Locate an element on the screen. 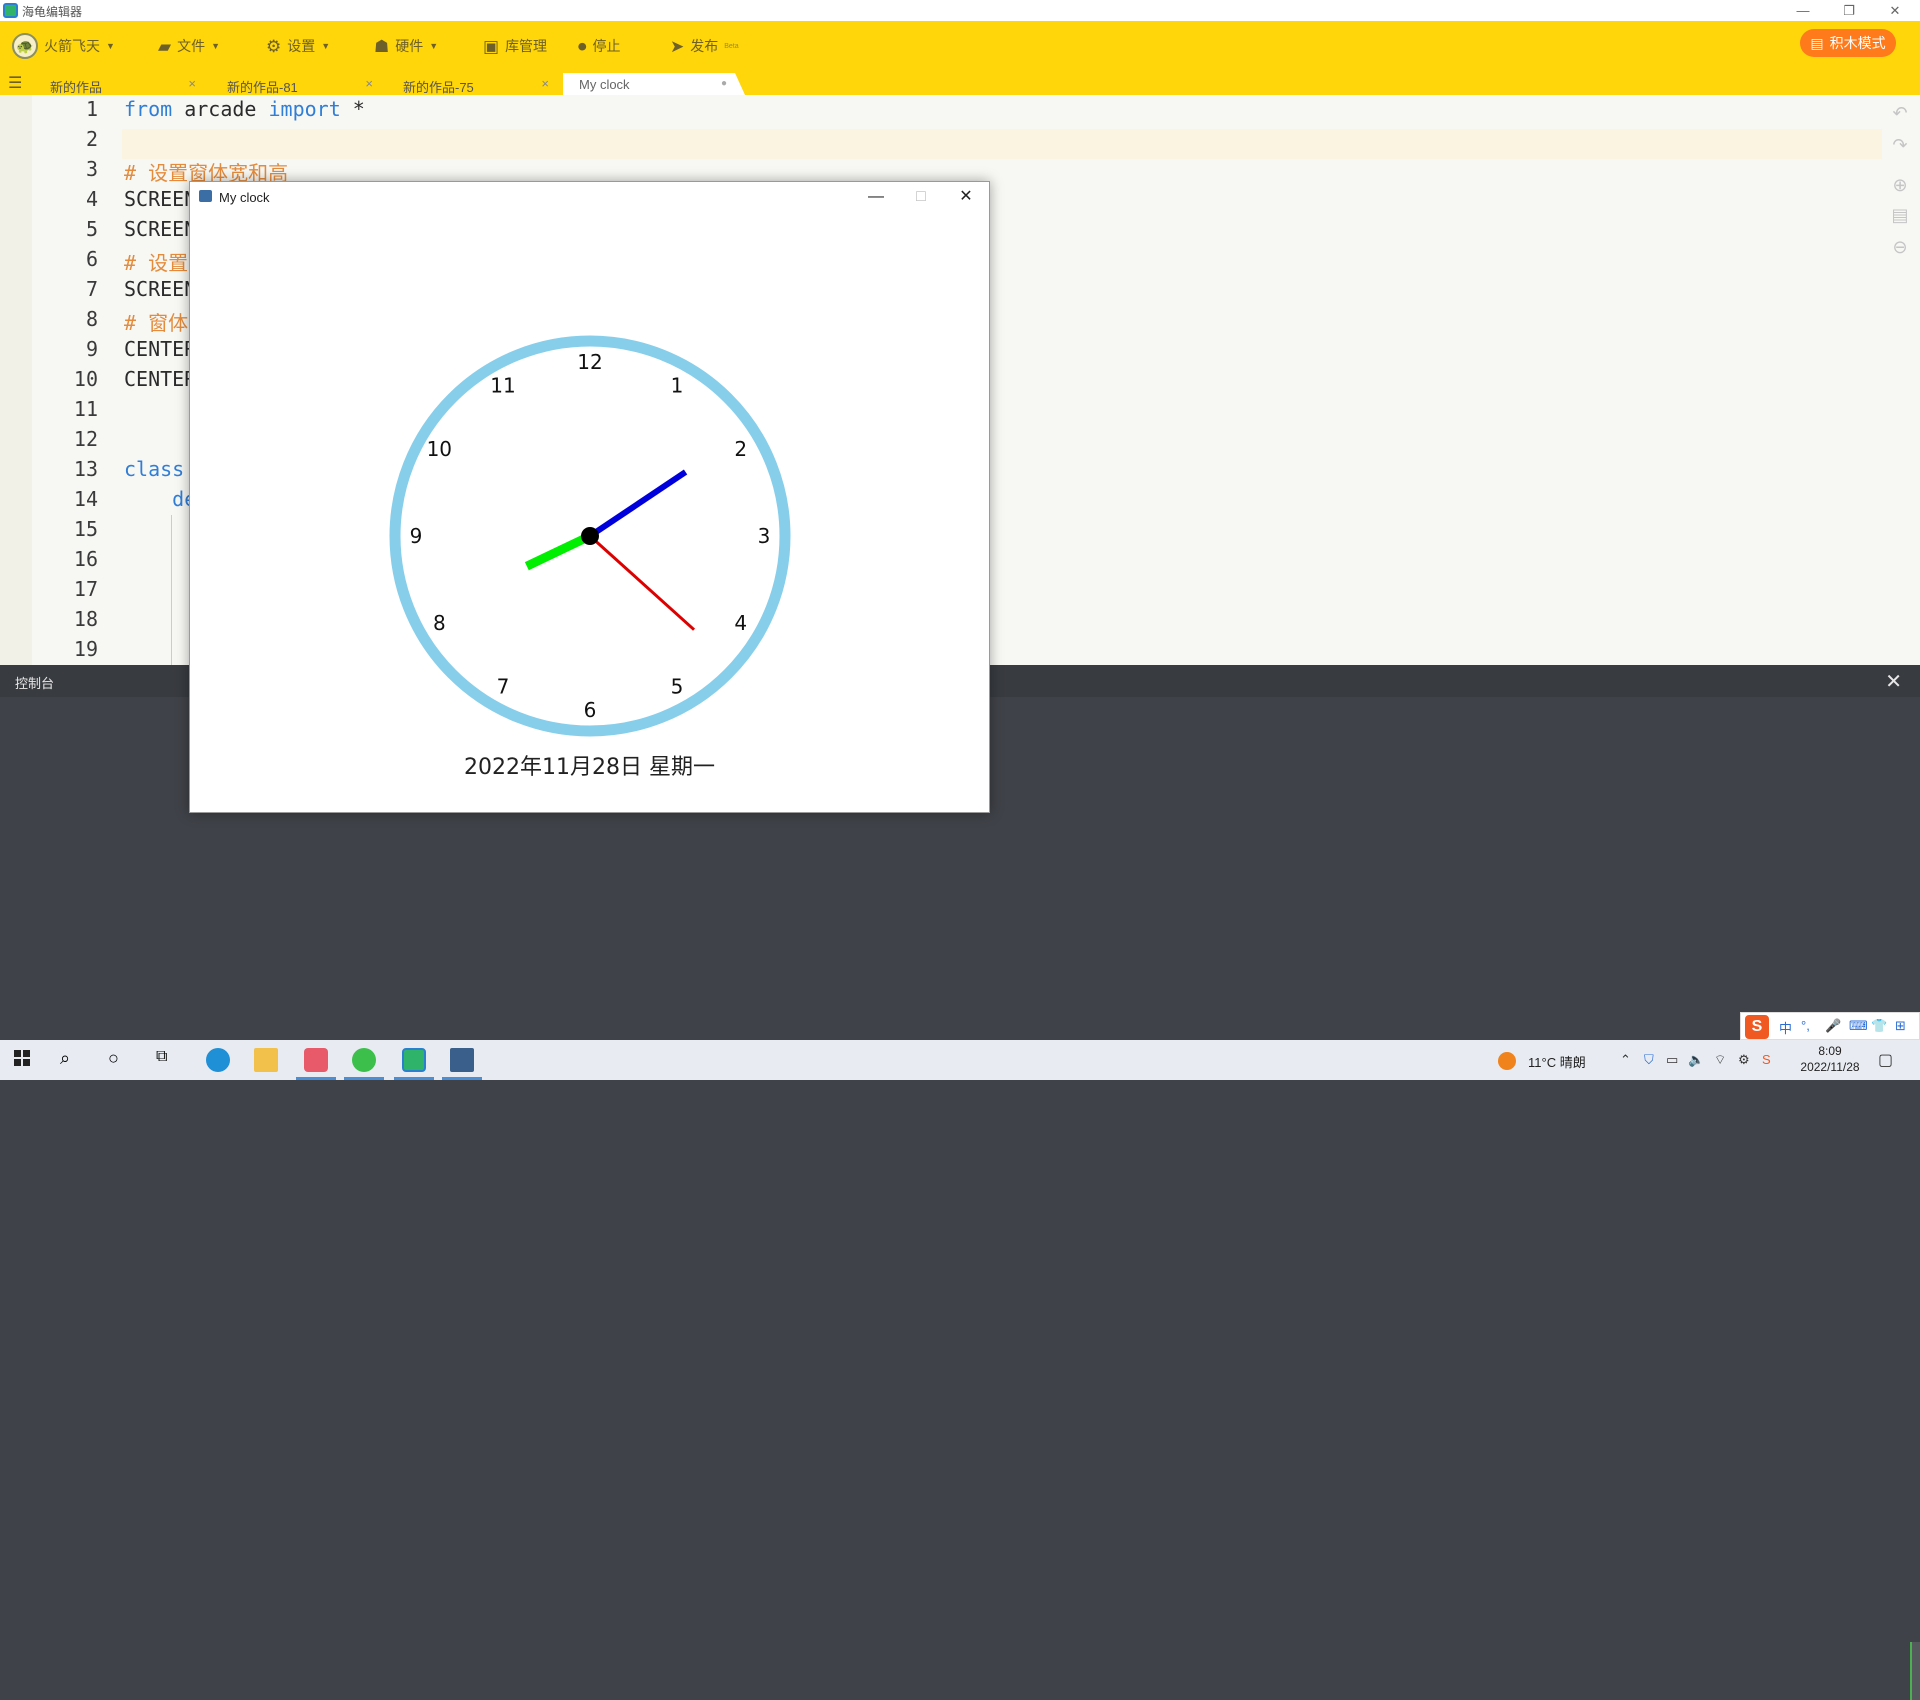 Image resolution: width=1920 pixels, height=1700 pixels. turtle-editor-icon is located at coordinates (414, 1060).